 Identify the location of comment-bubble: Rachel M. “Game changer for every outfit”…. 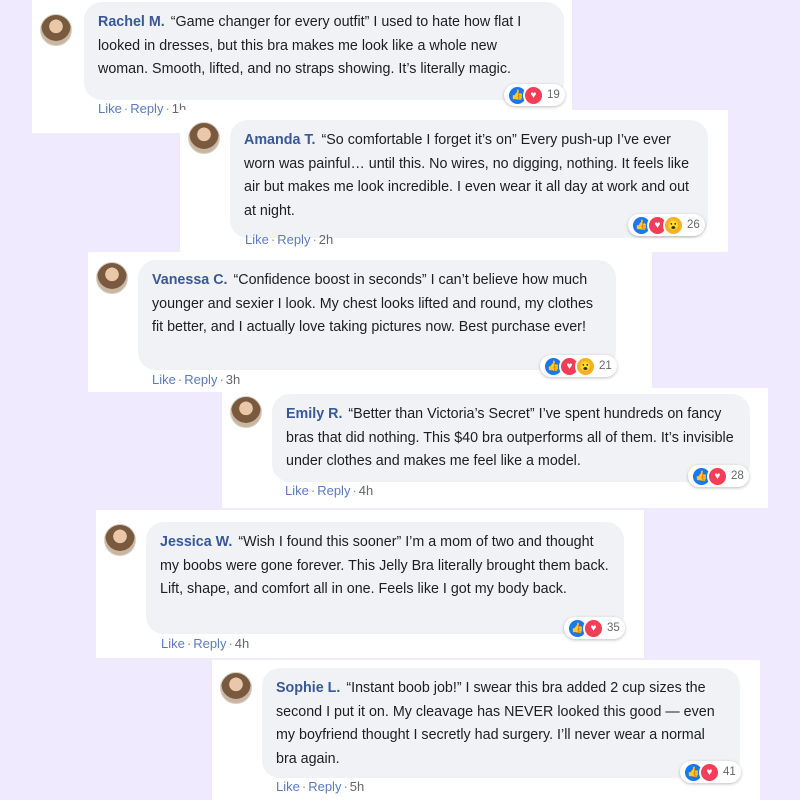
(324, 51).